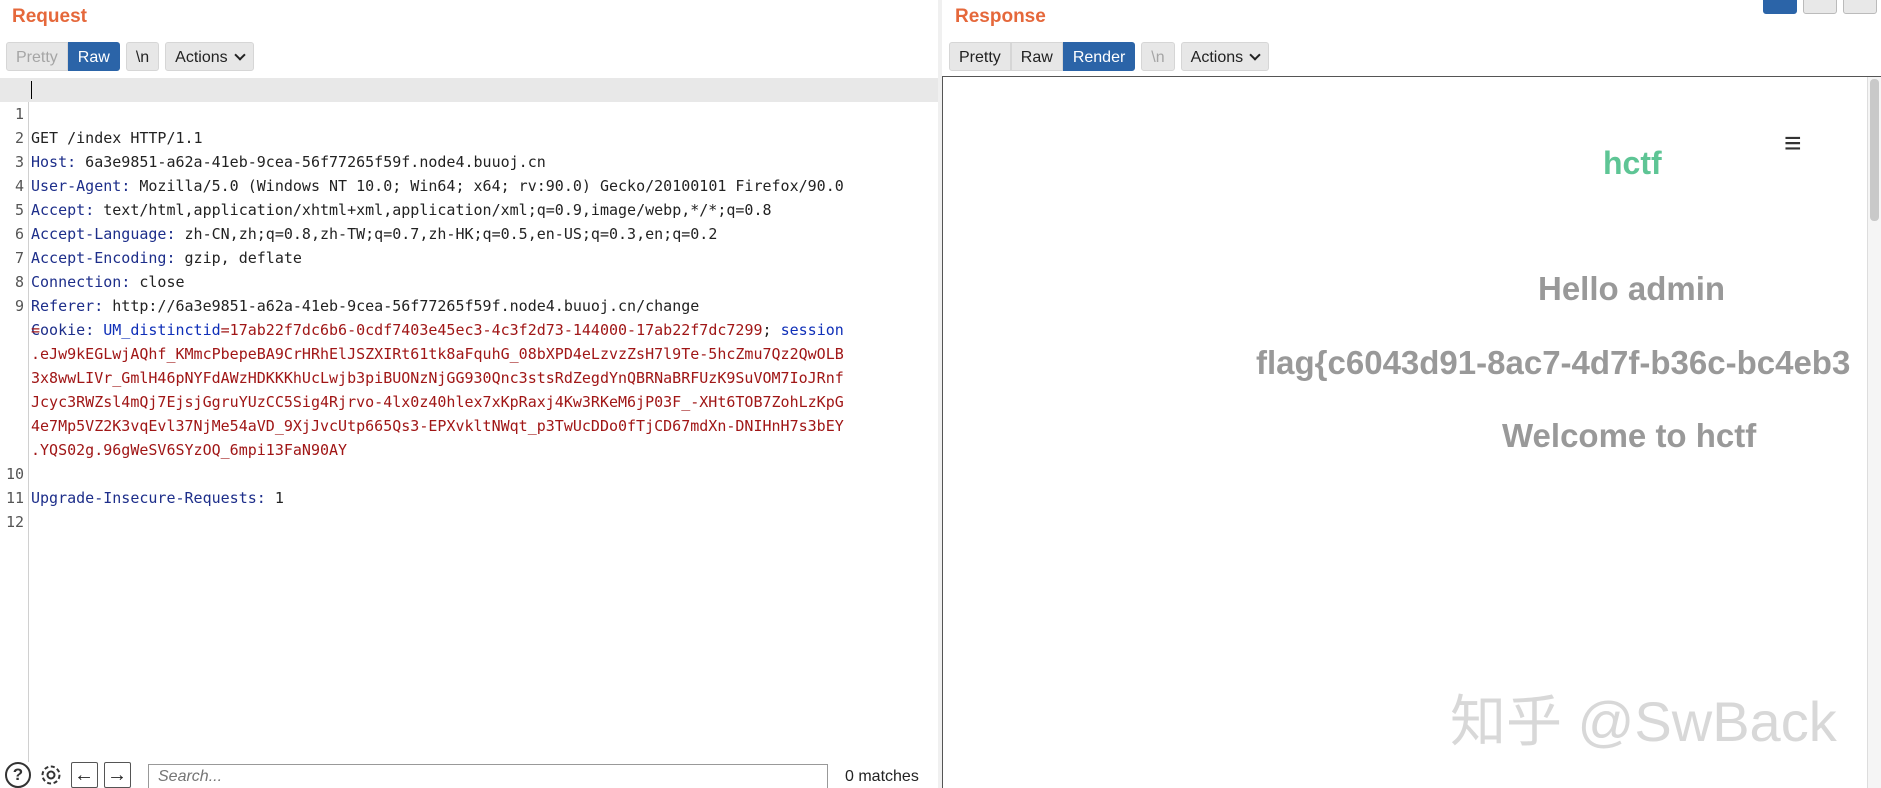 This screenshot has width=1881, height=788. I want to click on code-line: 10 Upgrade-Insecure-Requests: 1, so click(469, 472).